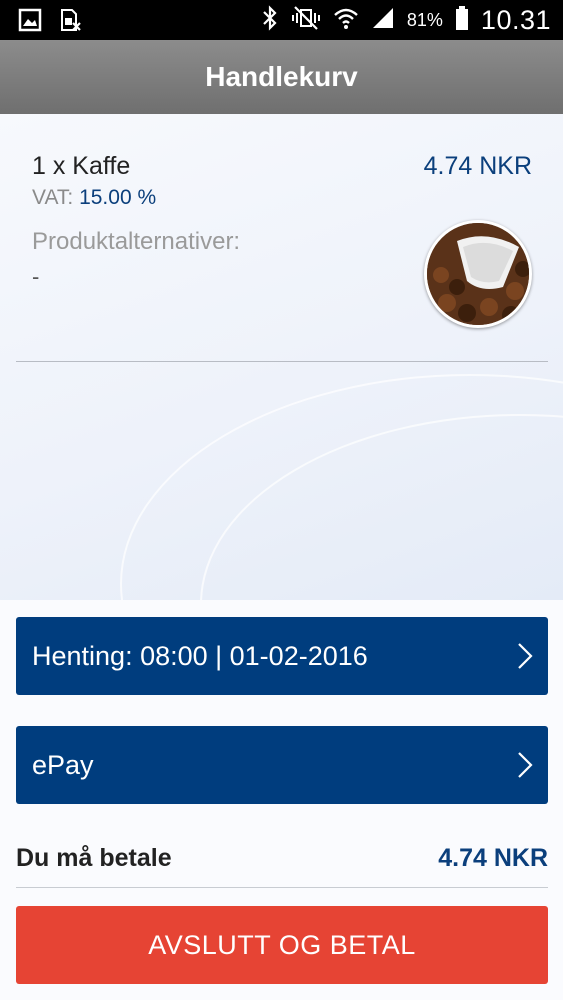  I want to click on pickup-time-button: Henting: 08:00 | 01-02-2016, so click(282, 656).